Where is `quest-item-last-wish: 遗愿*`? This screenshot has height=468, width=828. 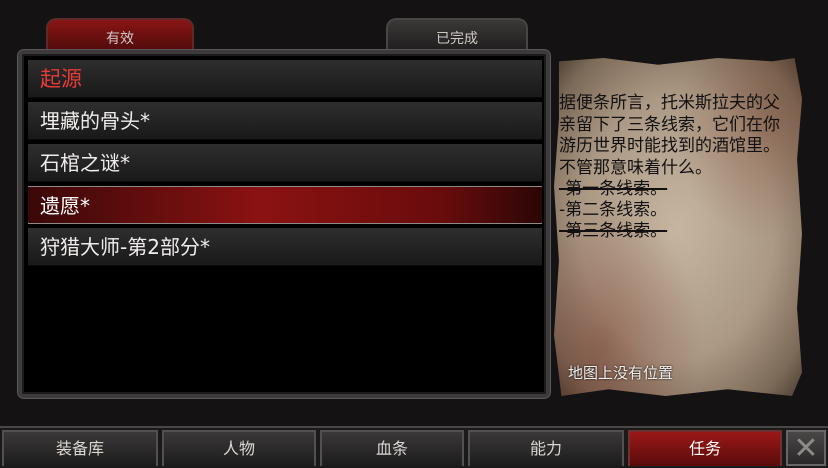 quest-item-last-wish: 遗愿* is located at coordinates (285, 205).